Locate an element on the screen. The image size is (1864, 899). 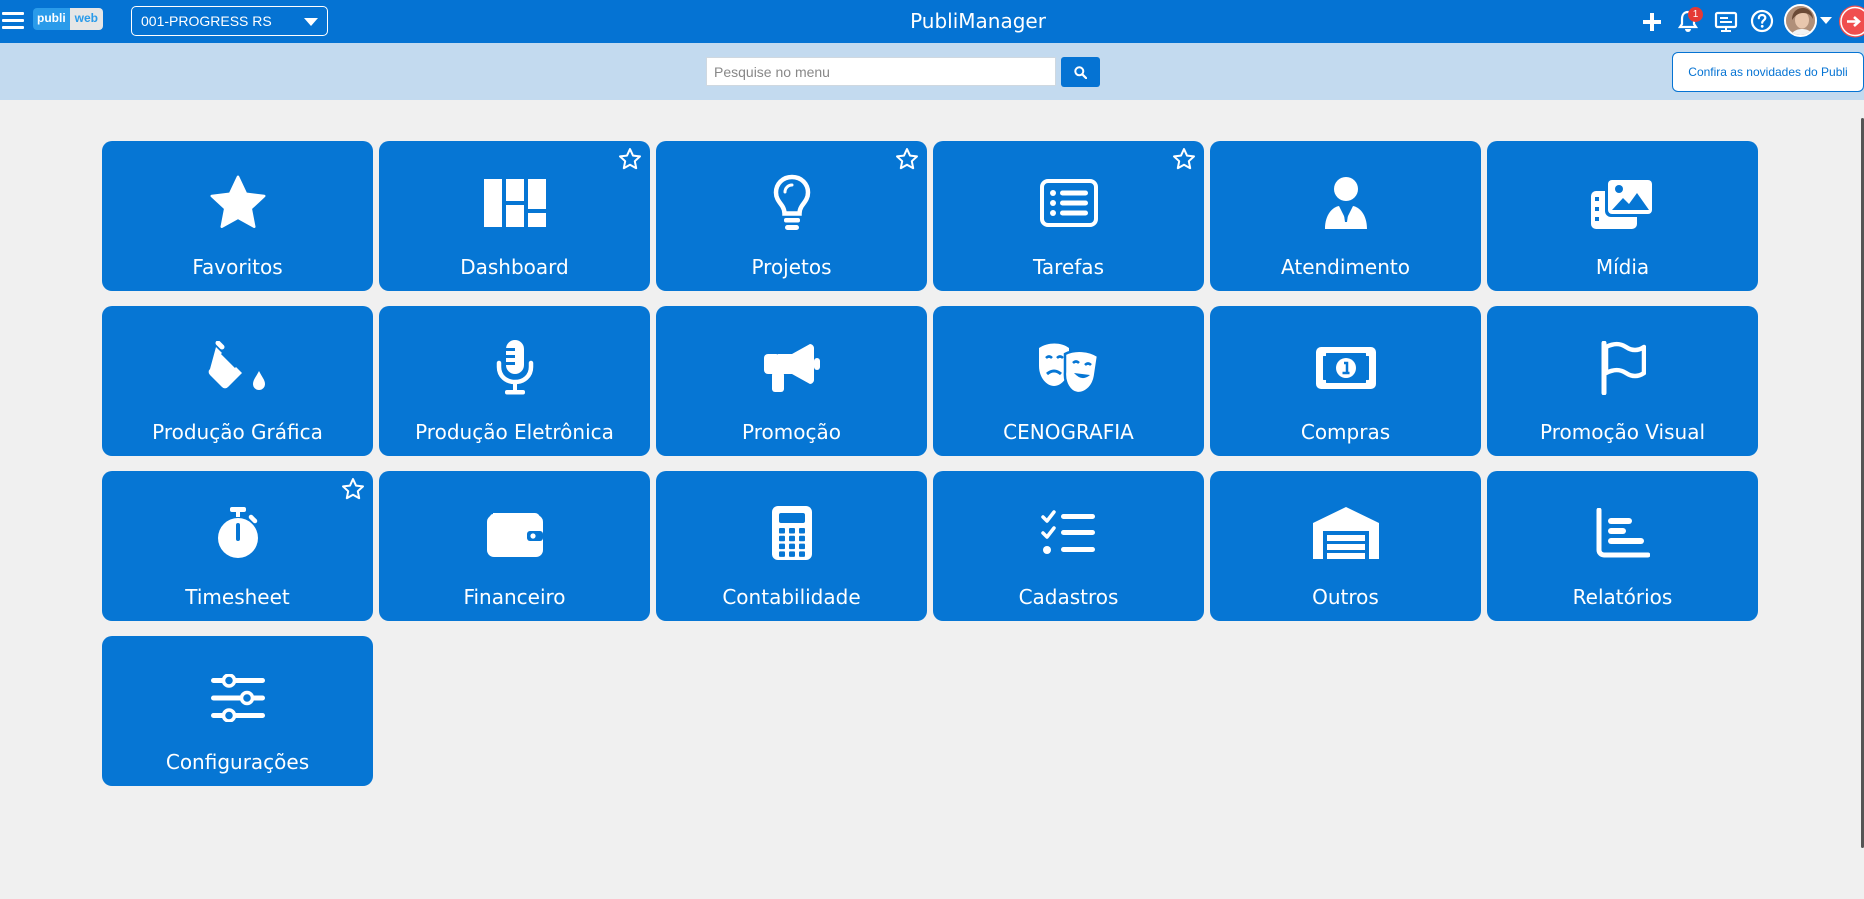
module-tile-label: Cadastros is located at coordinates (1068, 597).